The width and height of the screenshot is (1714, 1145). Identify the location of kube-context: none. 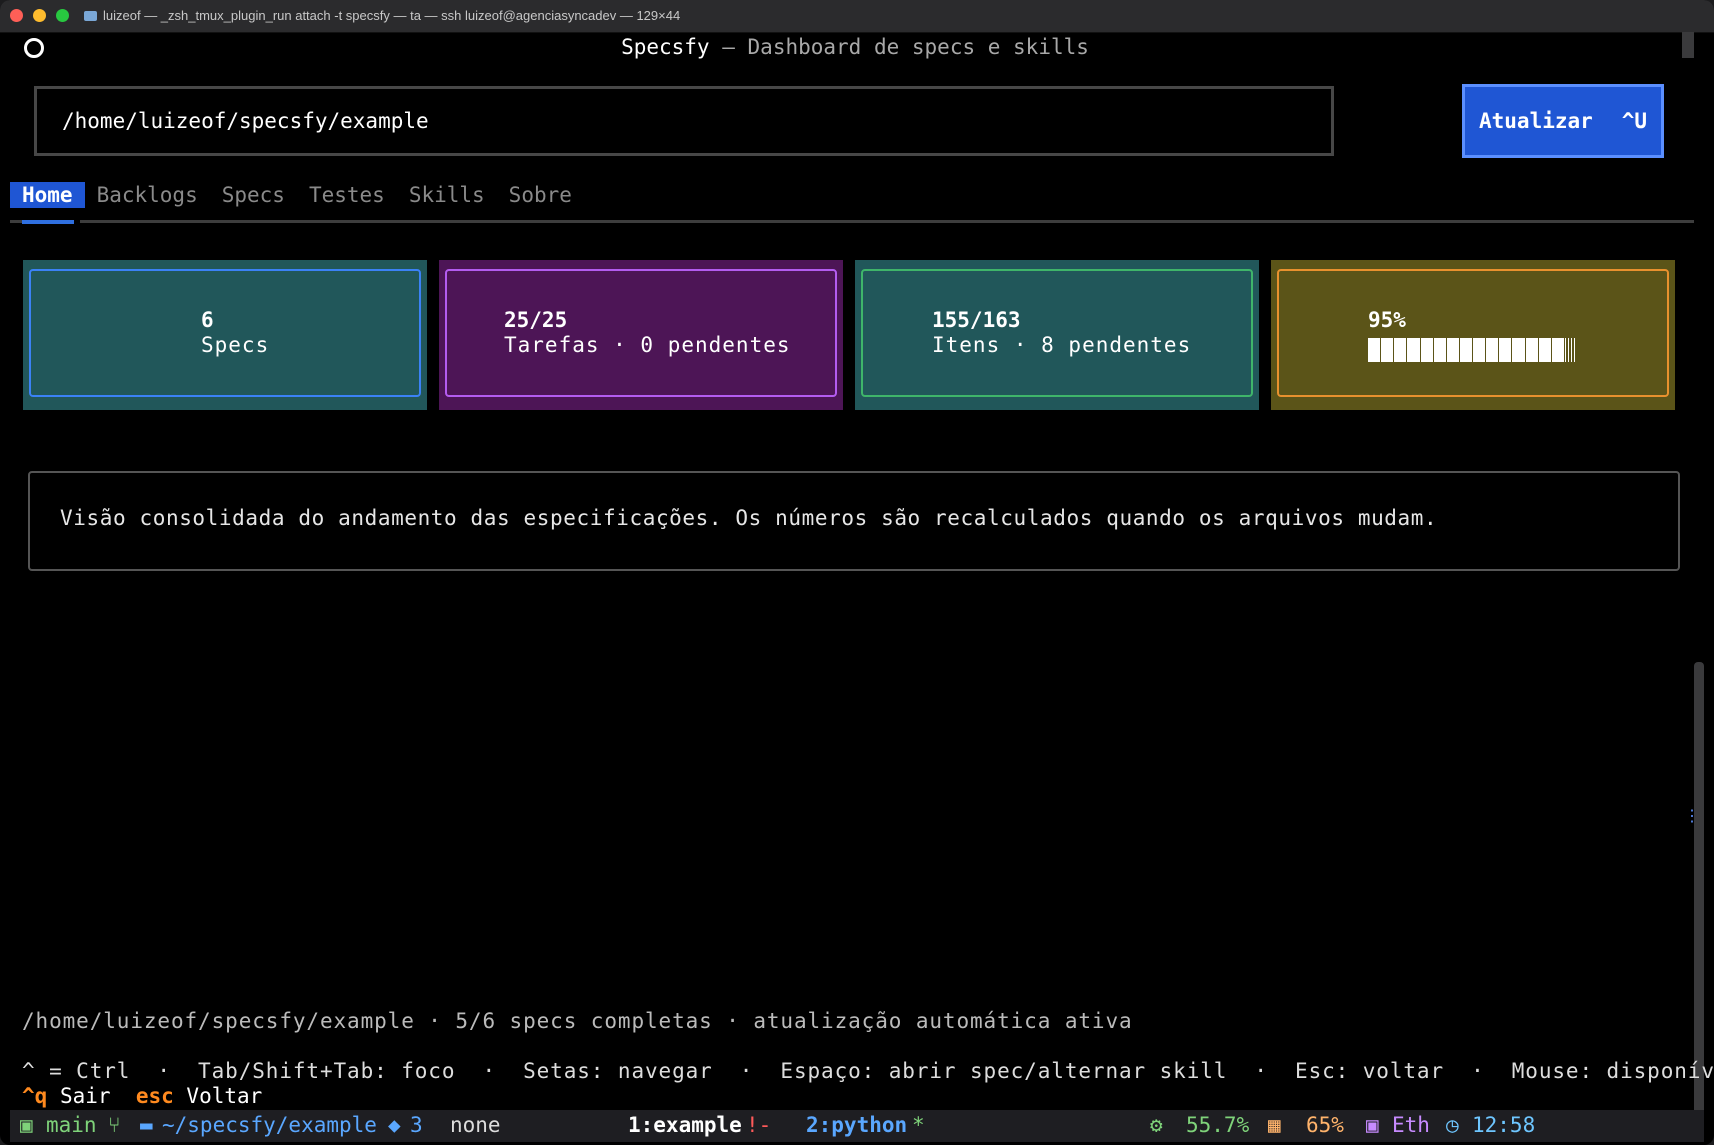
(475, 1125).